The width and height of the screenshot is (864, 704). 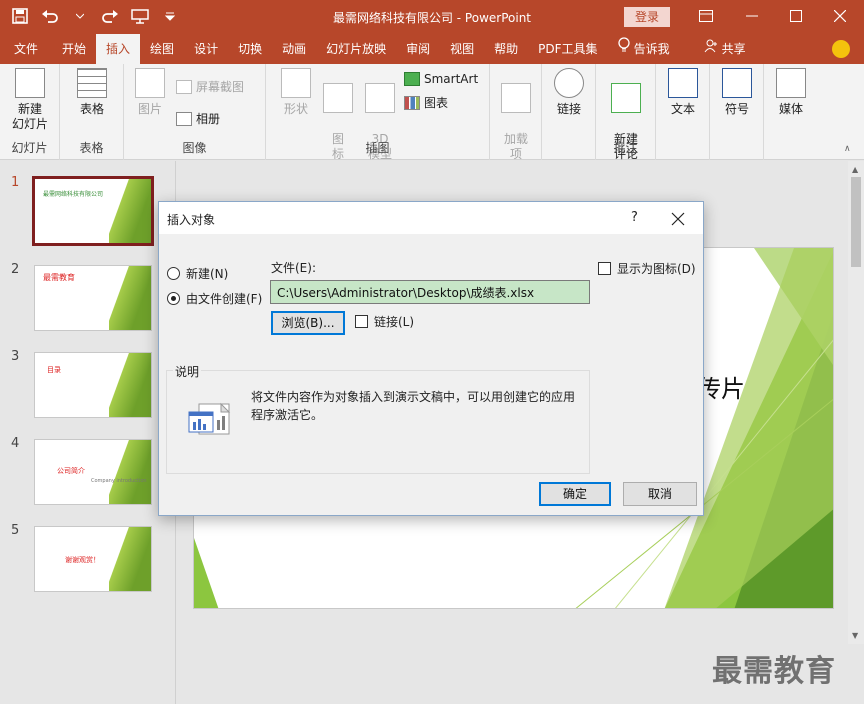 What do you see at coordinates (73, 194) in the screenshot?
I see `slide-thumbnail-text: 最需网络科技有限公司` at bounding box center [73, 194].